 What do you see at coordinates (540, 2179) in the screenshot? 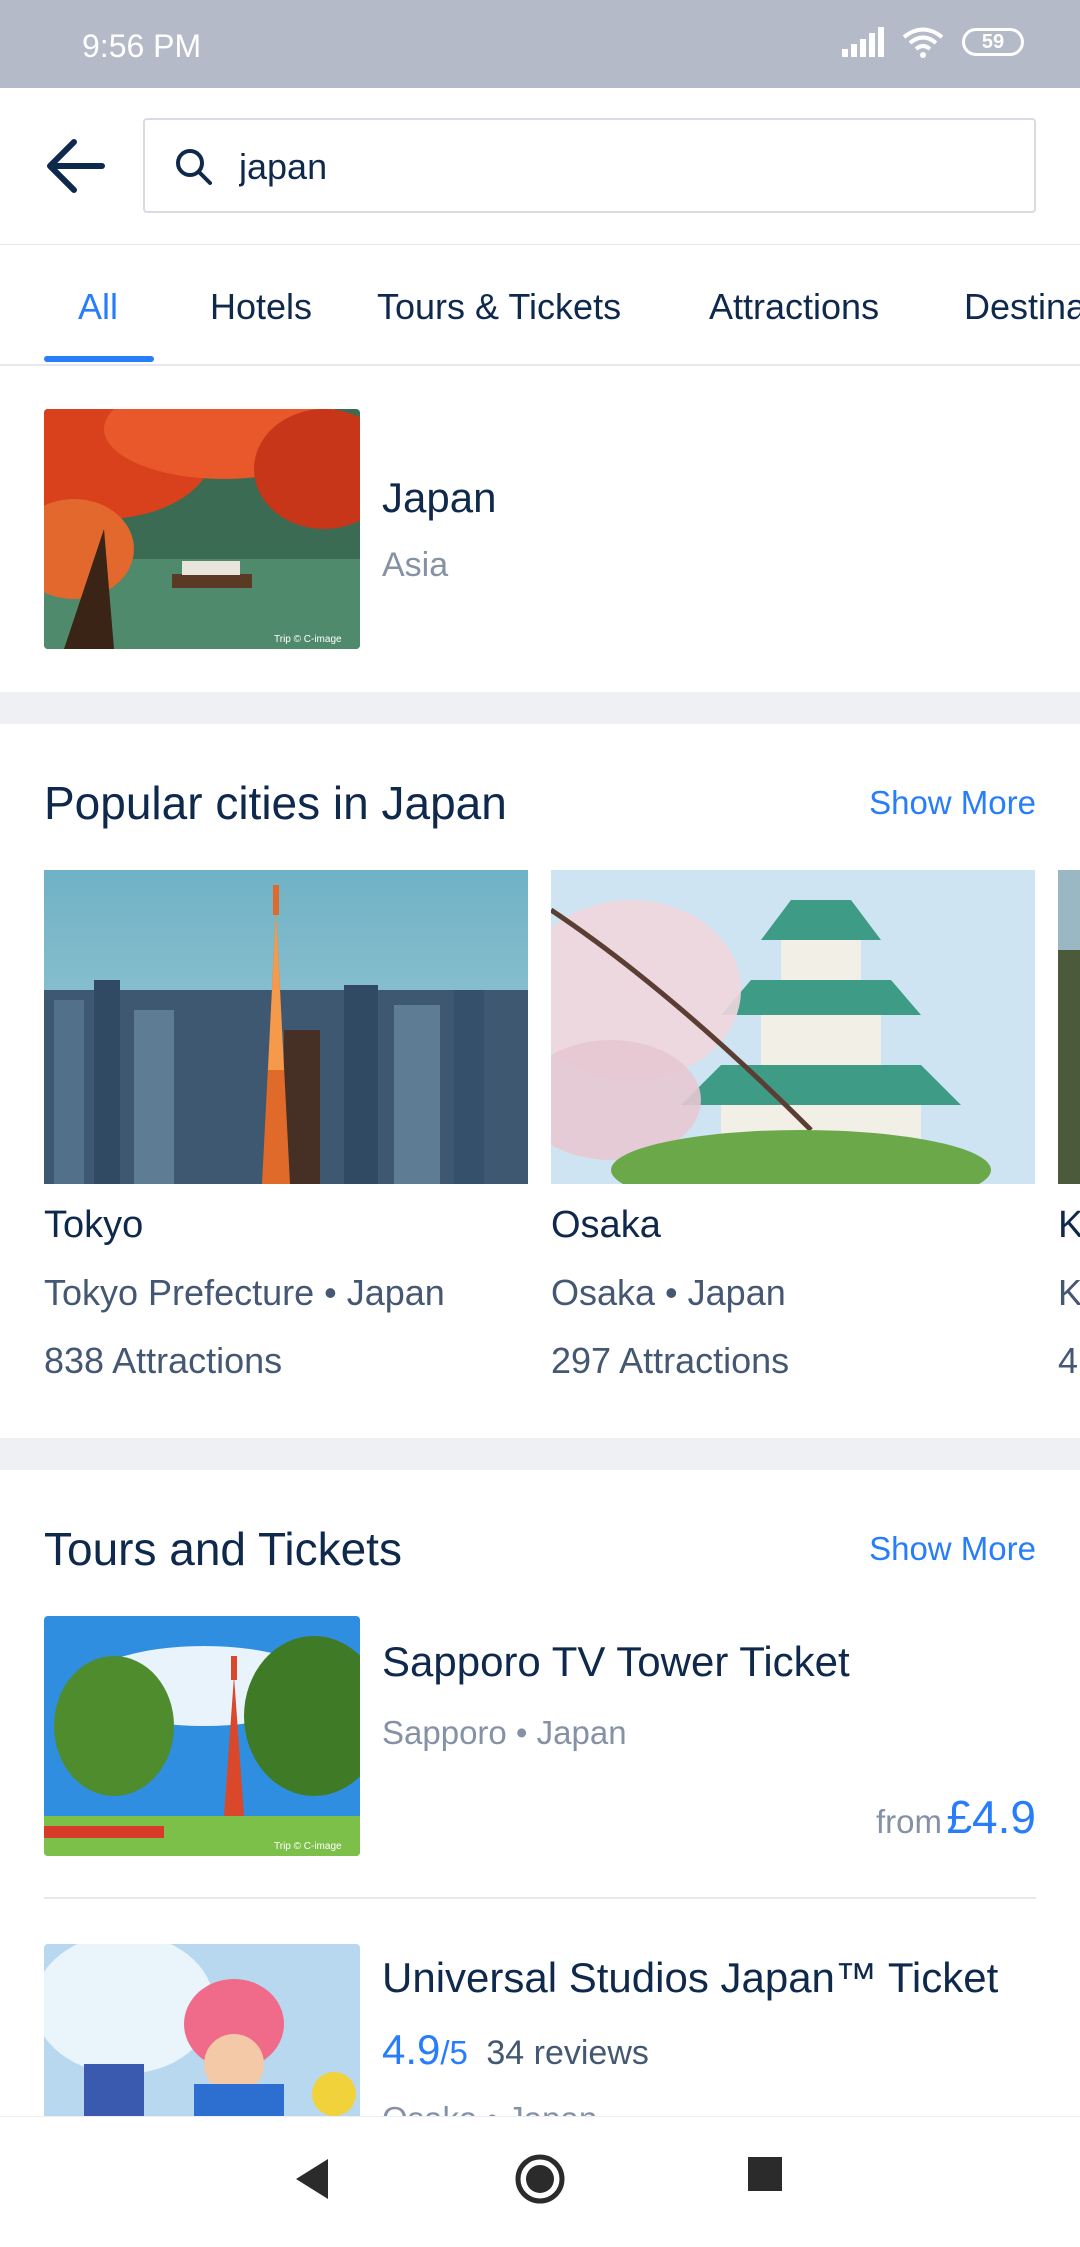
I see `nav-home-icon` at bounding box center [540, 2179].